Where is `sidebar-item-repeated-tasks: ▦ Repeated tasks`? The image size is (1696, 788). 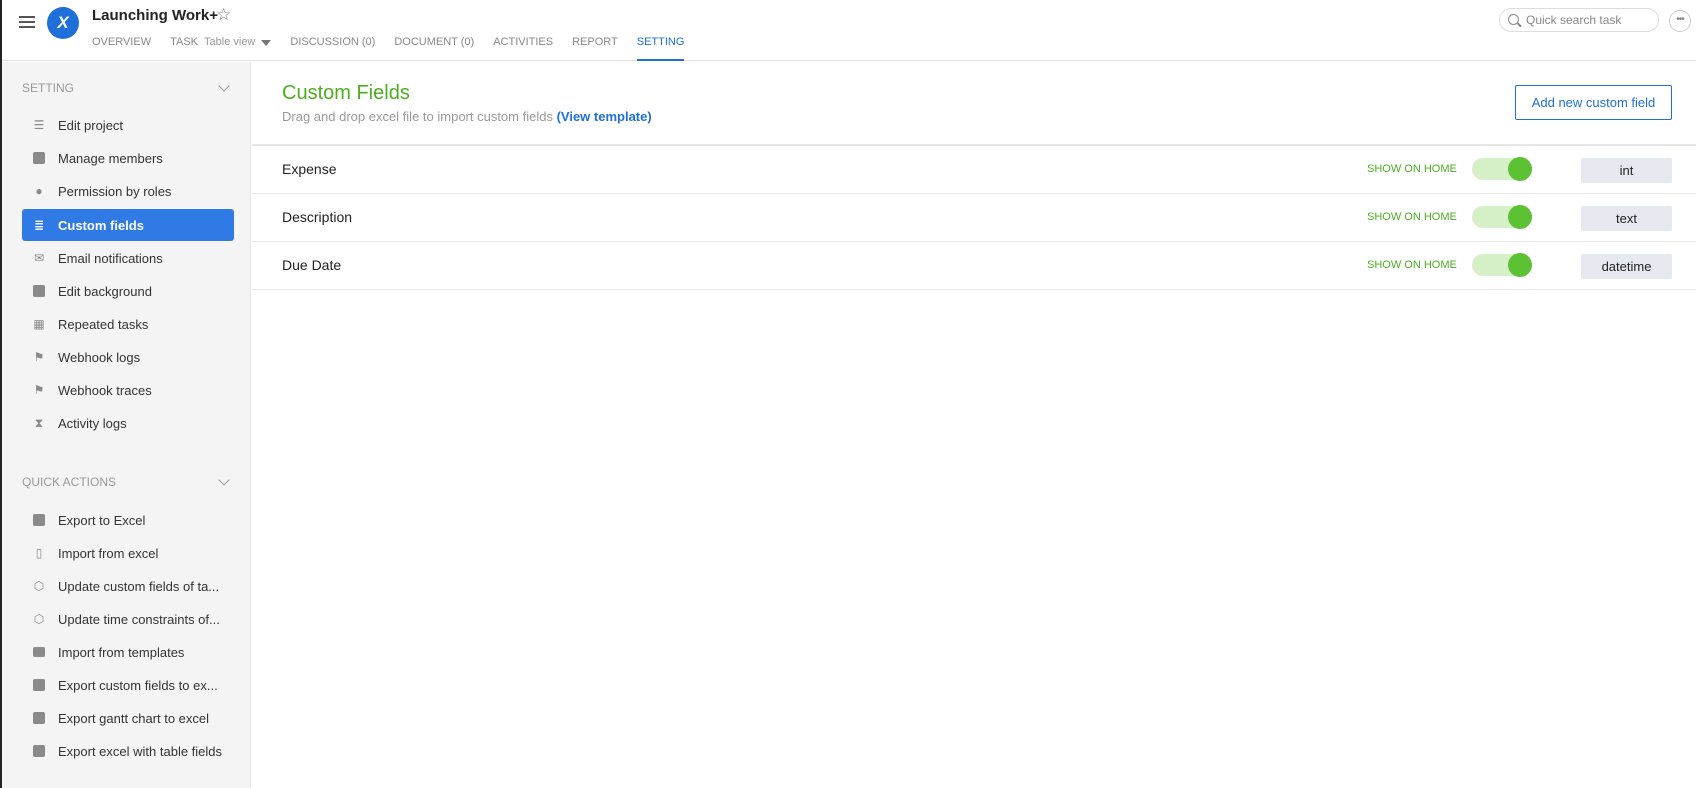
sidebar-item-repeated-tasks: ▦ Repeated tasks is located at coordinates (128, 324).